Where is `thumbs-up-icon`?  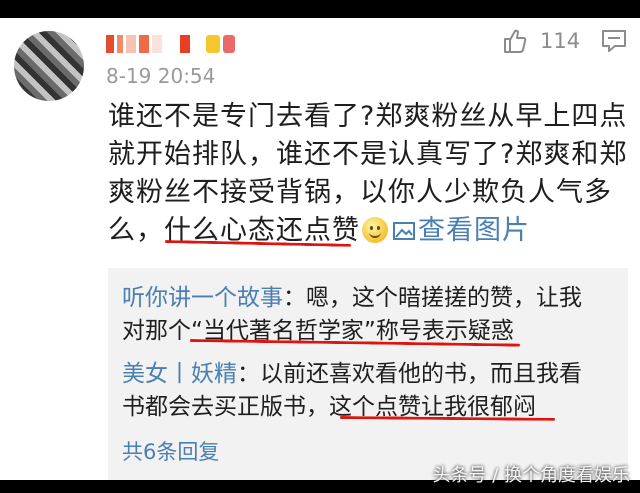
thumbs-up-icon is located at coordinates (515, 41).